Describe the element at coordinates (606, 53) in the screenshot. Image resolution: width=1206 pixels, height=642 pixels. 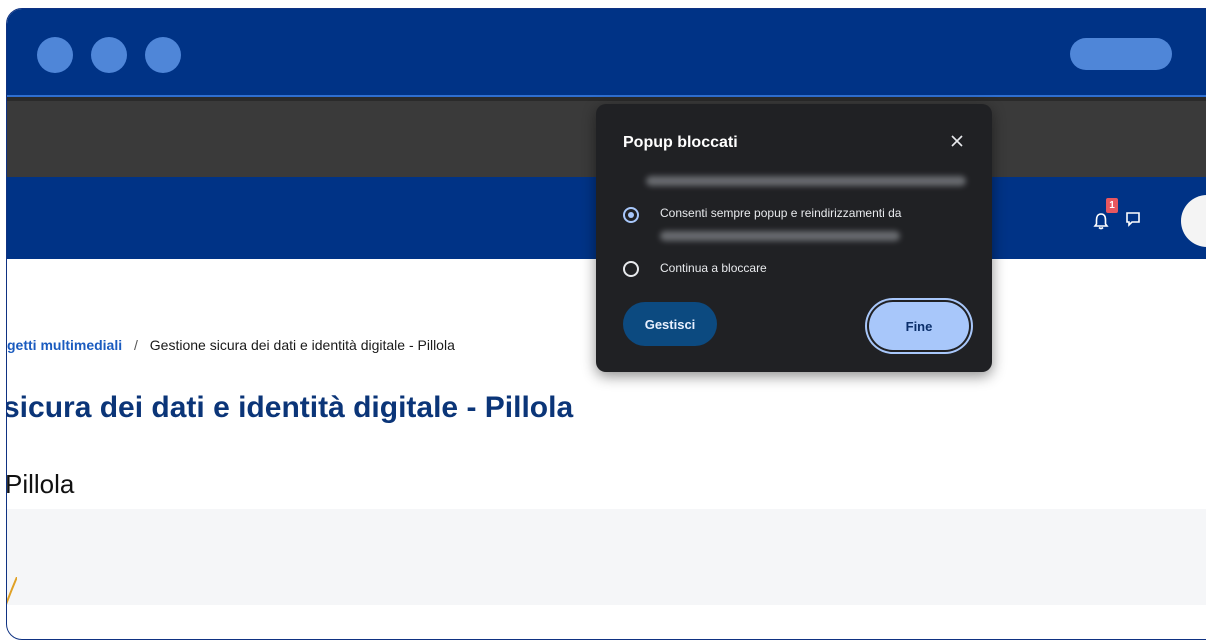
I see `window-titlebar` at that location.